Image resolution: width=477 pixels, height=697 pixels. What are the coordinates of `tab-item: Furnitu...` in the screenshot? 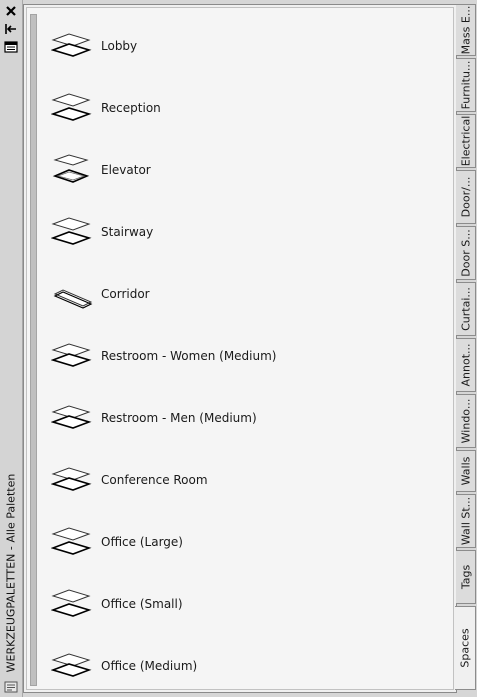 It's located at (466, 85).